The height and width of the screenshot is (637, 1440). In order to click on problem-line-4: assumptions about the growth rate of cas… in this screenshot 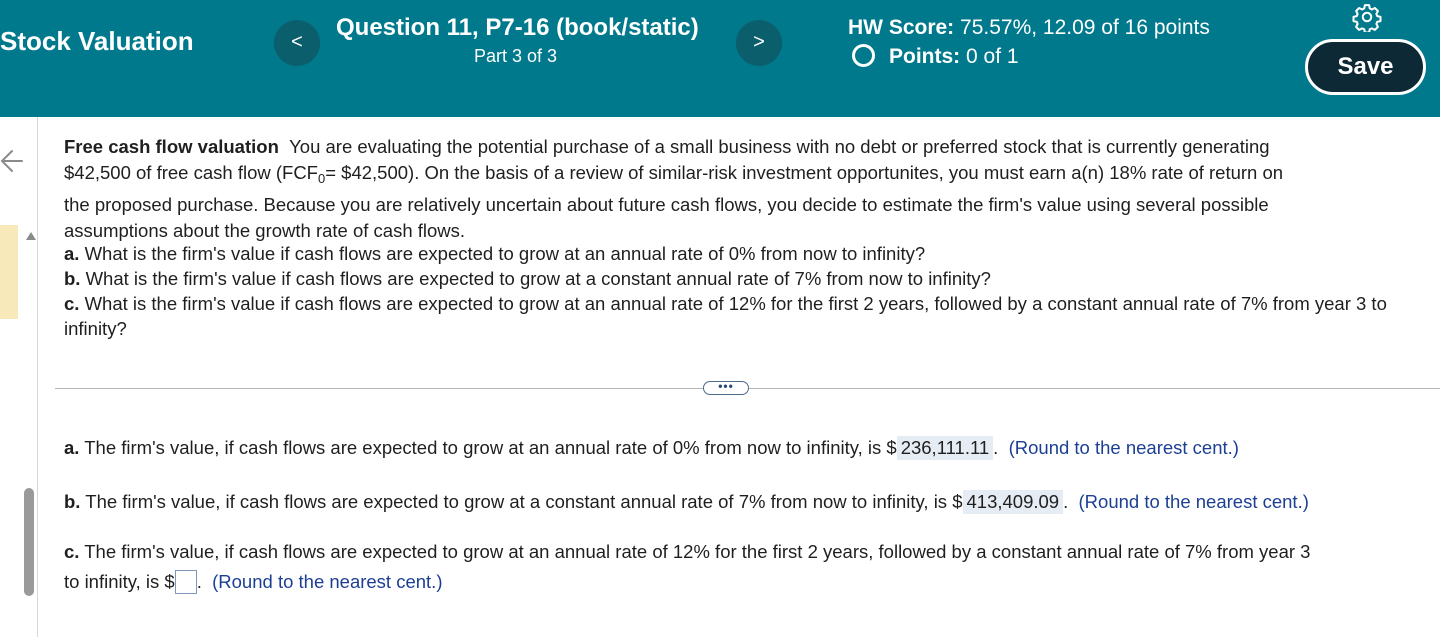, I will do `click(265, 230)`.